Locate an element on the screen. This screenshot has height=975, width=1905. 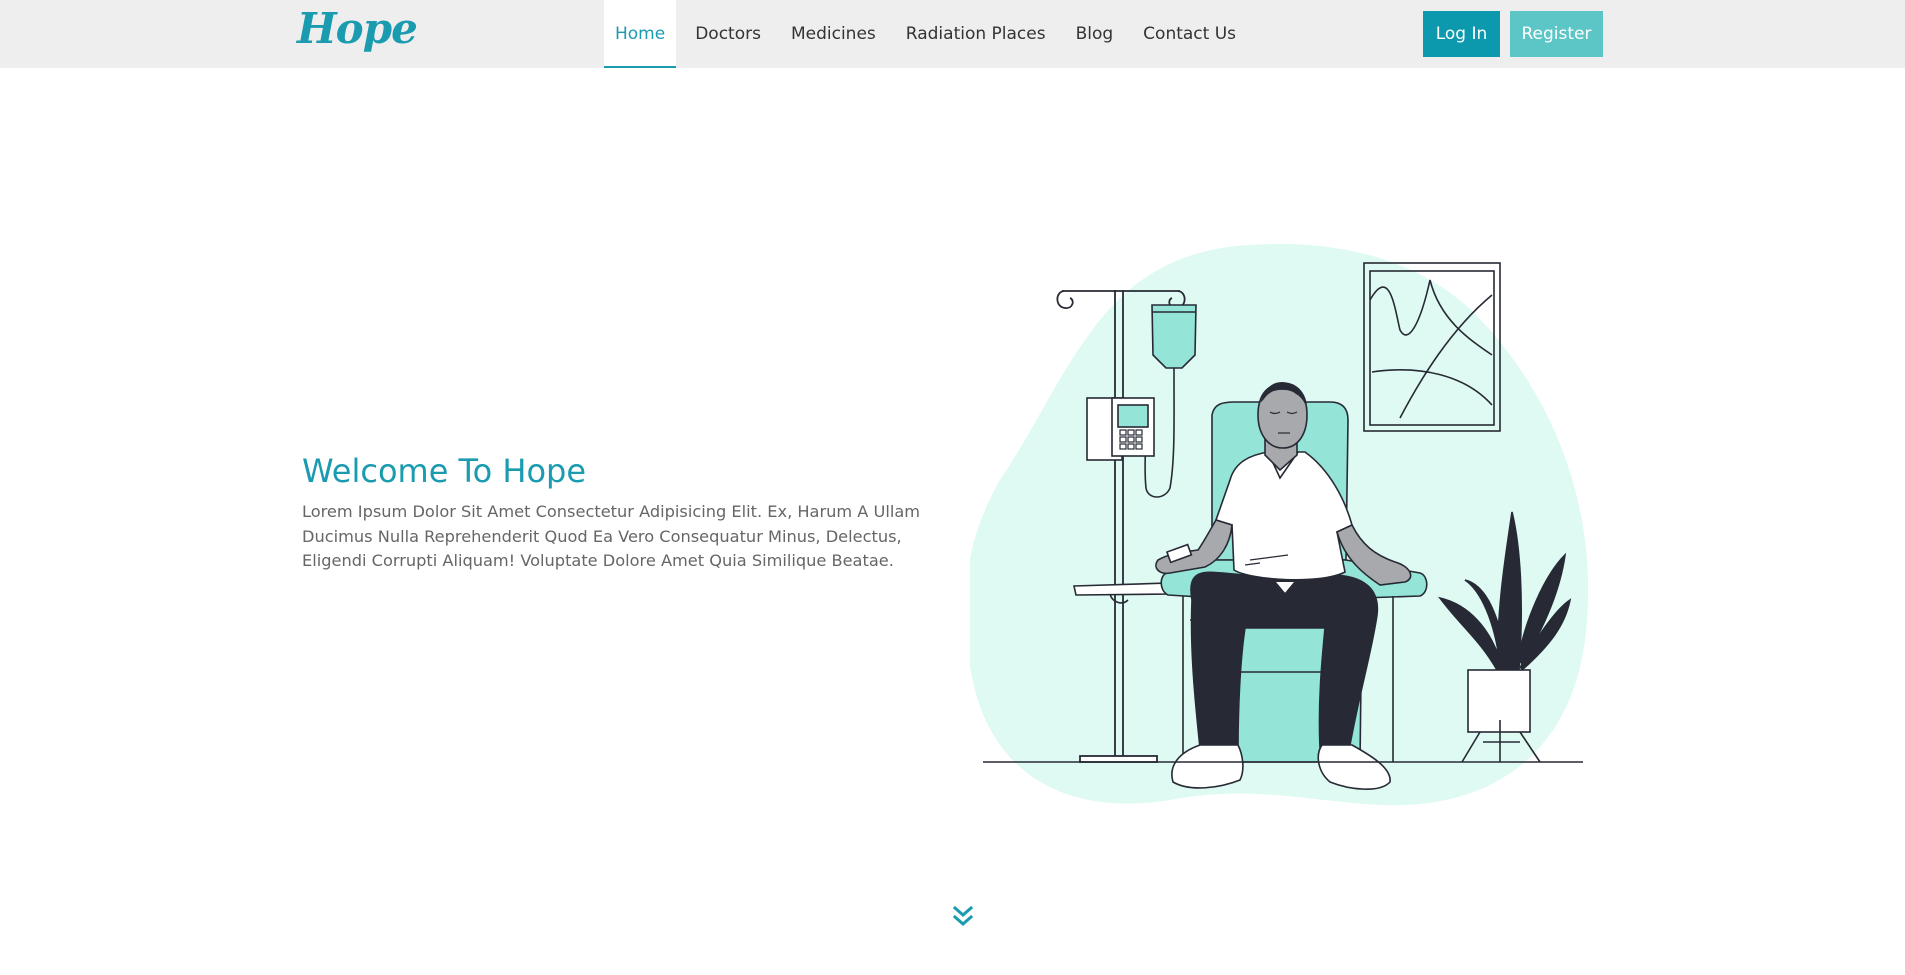
nav-medicines: Medicines is located at coordinates (833, 34).